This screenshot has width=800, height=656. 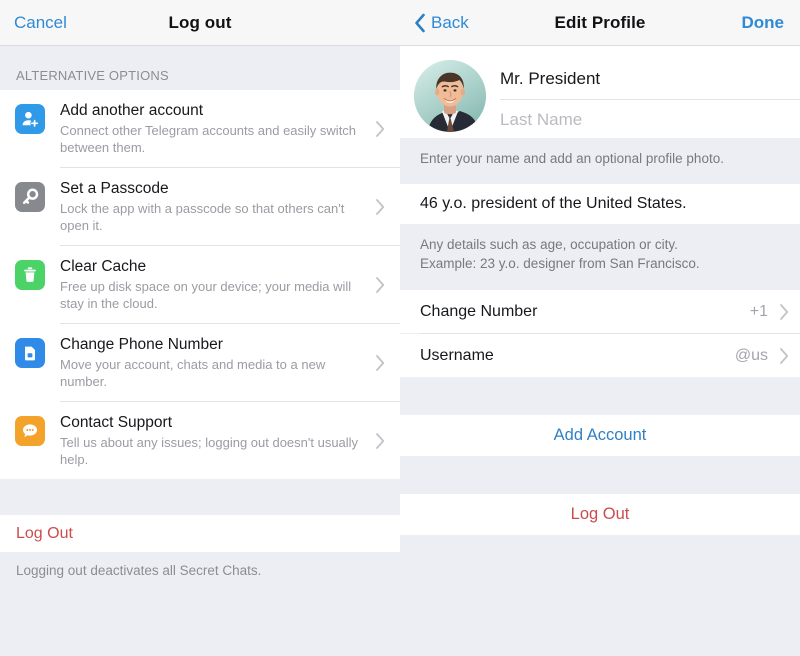 I want to click on add-account-button-label: Add Account, so click(x=600, y=435).